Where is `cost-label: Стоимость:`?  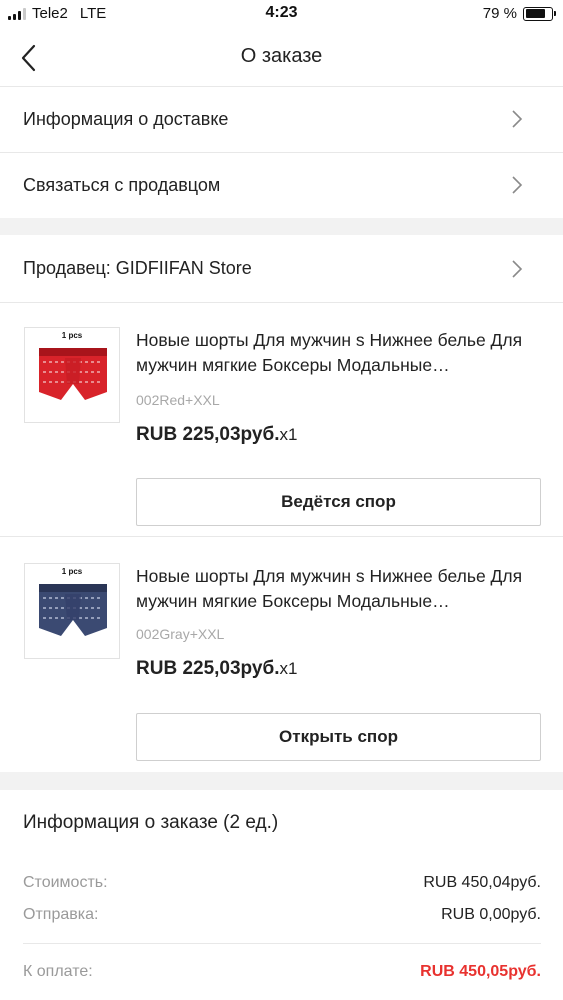
cost-label: Стоимость: is located at coordinates (65, 882).